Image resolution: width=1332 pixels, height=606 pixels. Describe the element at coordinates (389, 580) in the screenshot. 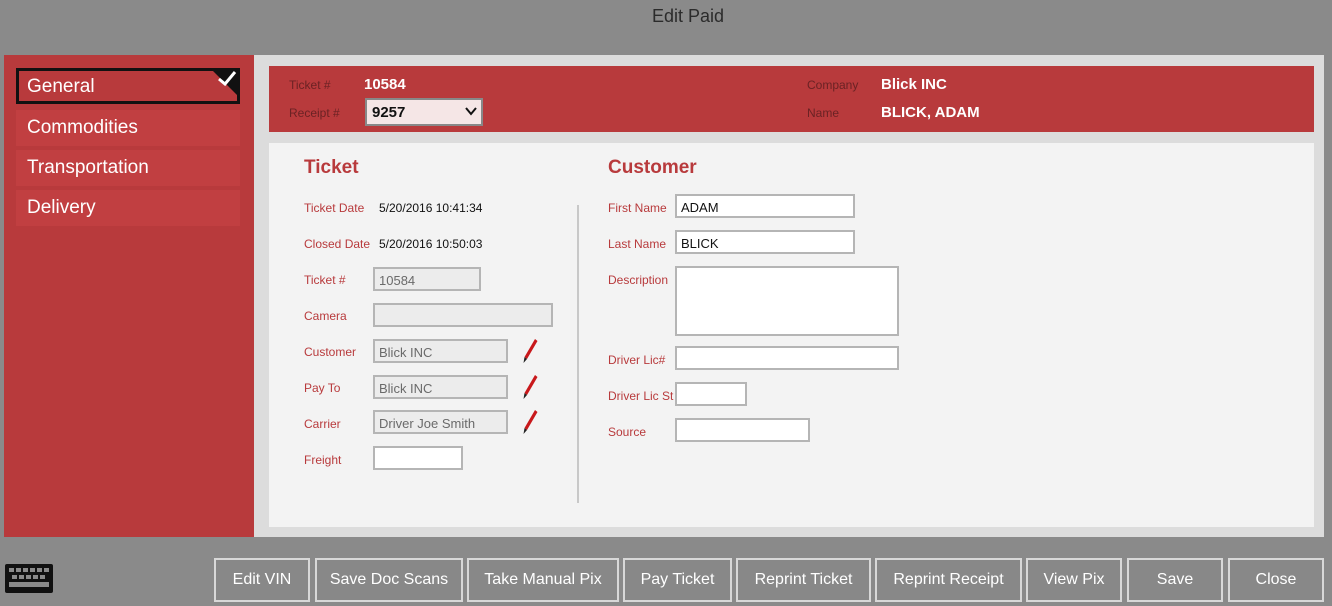

I see `save-doc-scans-button: Save Doc Scans` at that location.